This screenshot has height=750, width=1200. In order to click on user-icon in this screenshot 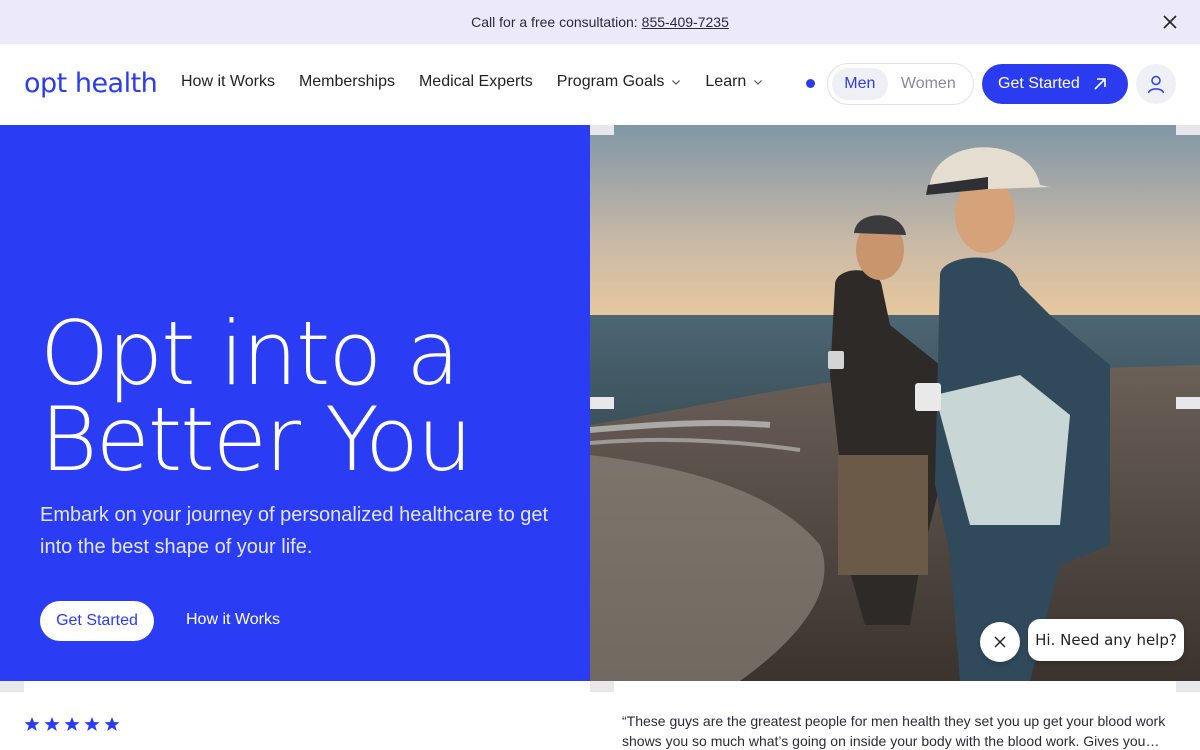, I will do `click(1156, 84)`.